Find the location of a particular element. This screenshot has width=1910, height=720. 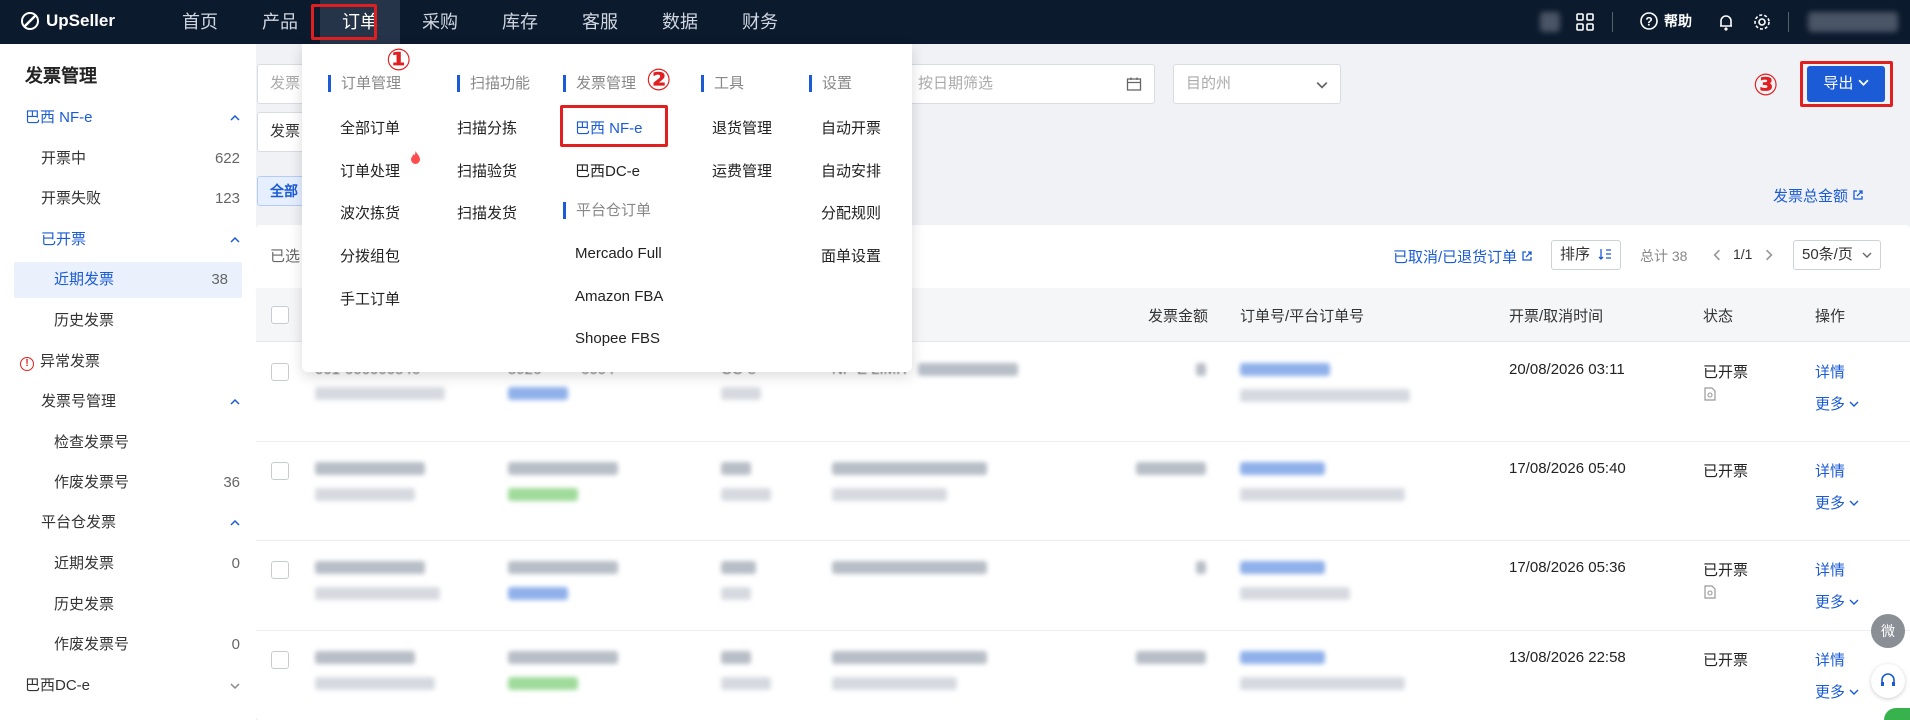

nav-home: 首页 is located at coordinates (200, 22).